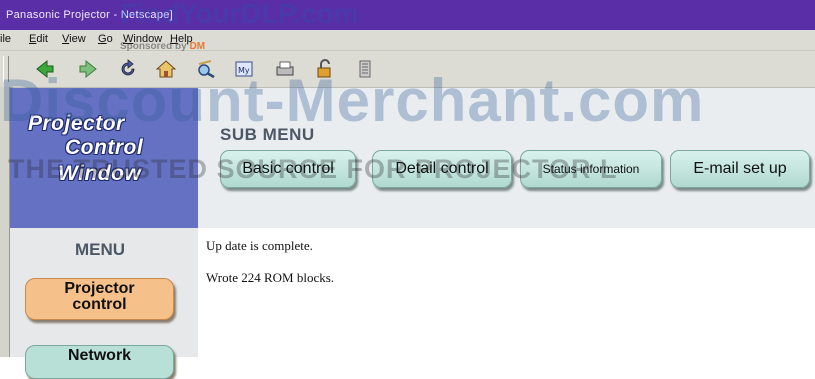 This screenshot has width=815, height=379. Describe the element at coordinates (442, 169) in the screenshot. I see `detail-control-button: Detail control` at that location.